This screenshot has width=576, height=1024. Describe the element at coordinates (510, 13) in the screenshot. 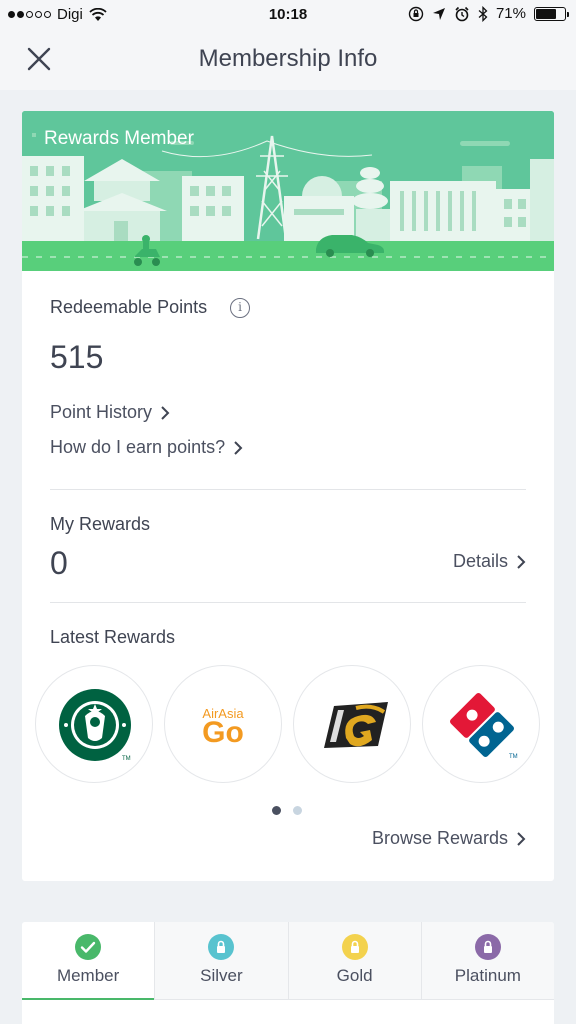

I see `battery-percent: 71%` at that location.